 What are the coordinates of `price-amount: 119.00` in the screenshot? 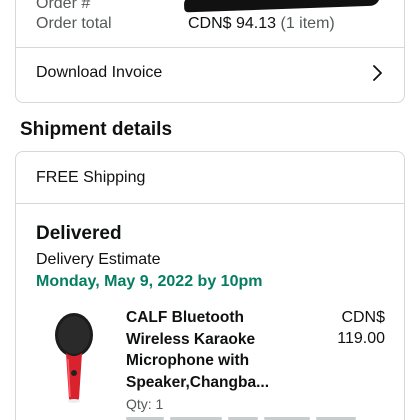 It's located at (361, 338).